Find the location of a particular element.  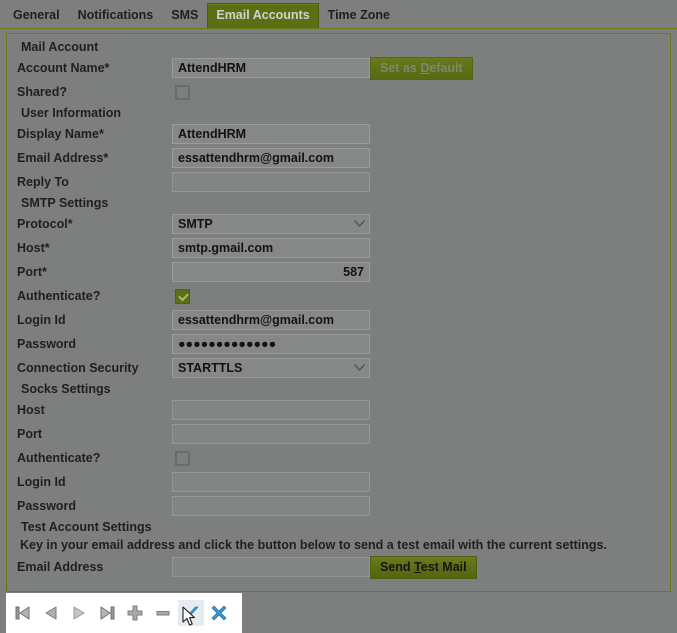

row-connection-security: Connection Security is located at coordinates (338, 368).